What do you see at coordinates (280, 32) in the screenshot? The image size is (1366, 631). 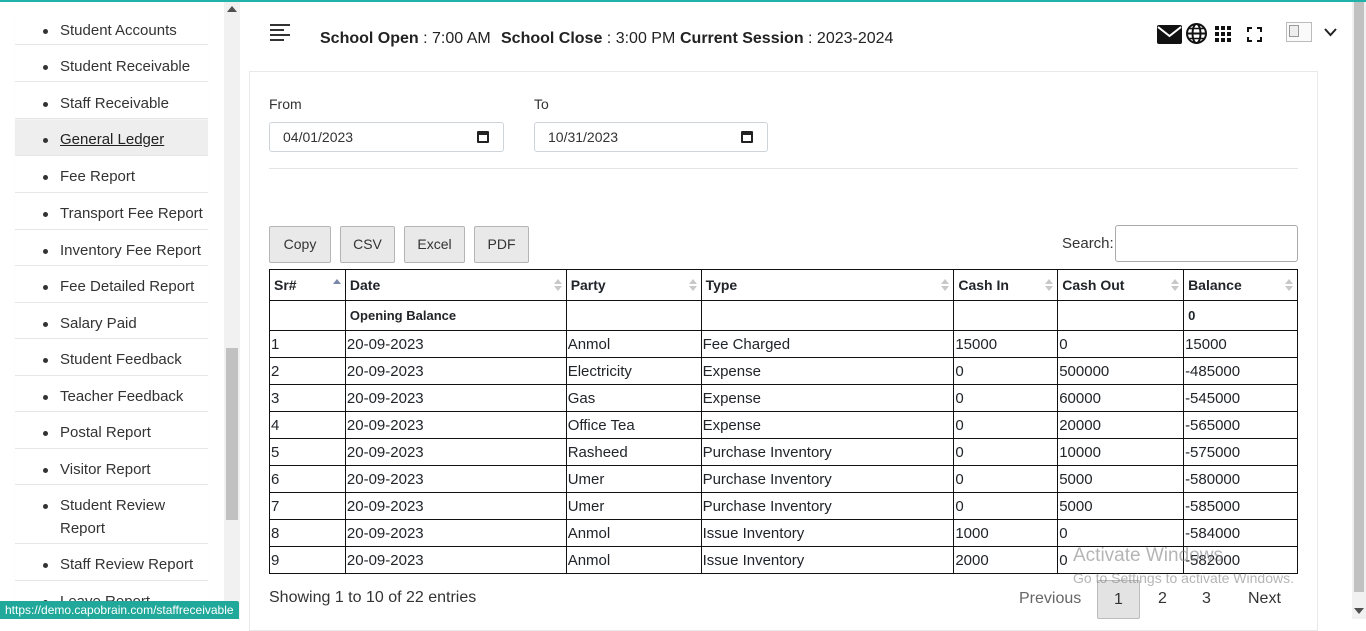 I see `menu-toggle-icon` at bounding box center [280, 32].